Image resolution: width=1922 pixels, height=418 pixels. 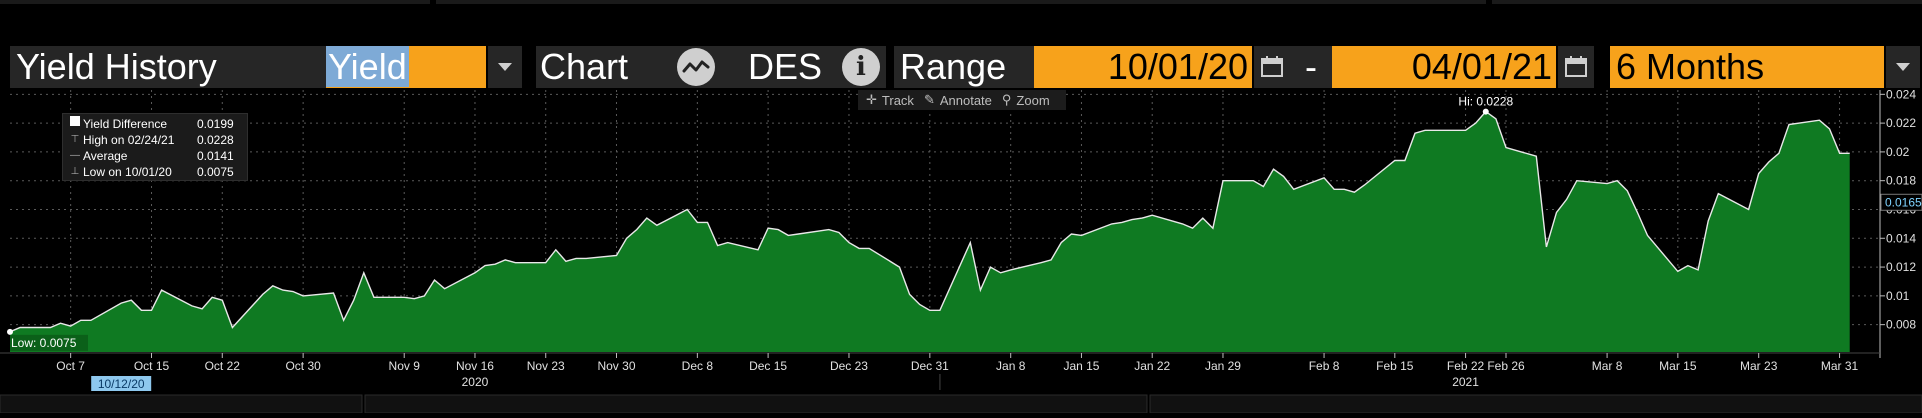 I want to click on period-dropdown-button, so click(x=1903, y=67).